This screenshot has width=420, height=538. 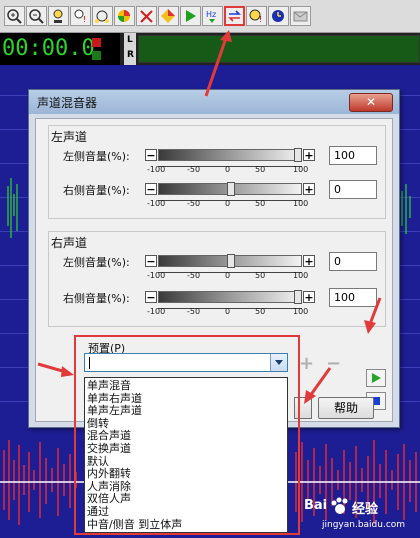 I want to click on dropdown-item: 倒转, so click(x=98, y=423).